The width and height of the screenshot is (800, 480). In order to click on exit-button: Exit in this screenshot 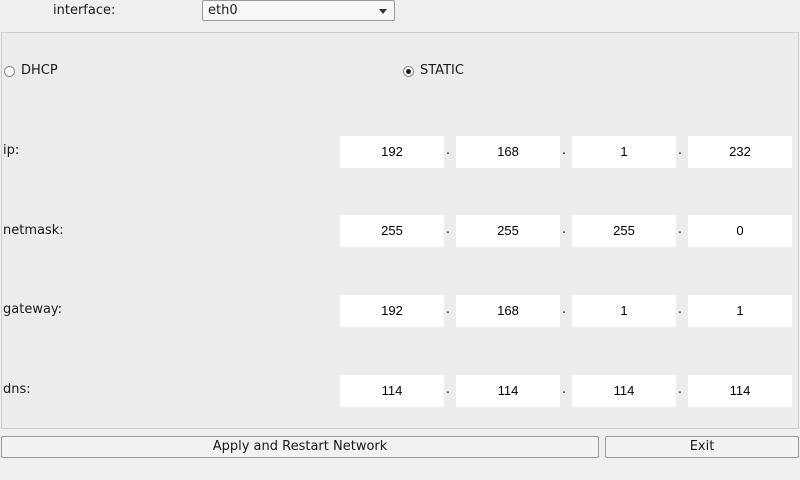, I will do `click(702, 447)`.